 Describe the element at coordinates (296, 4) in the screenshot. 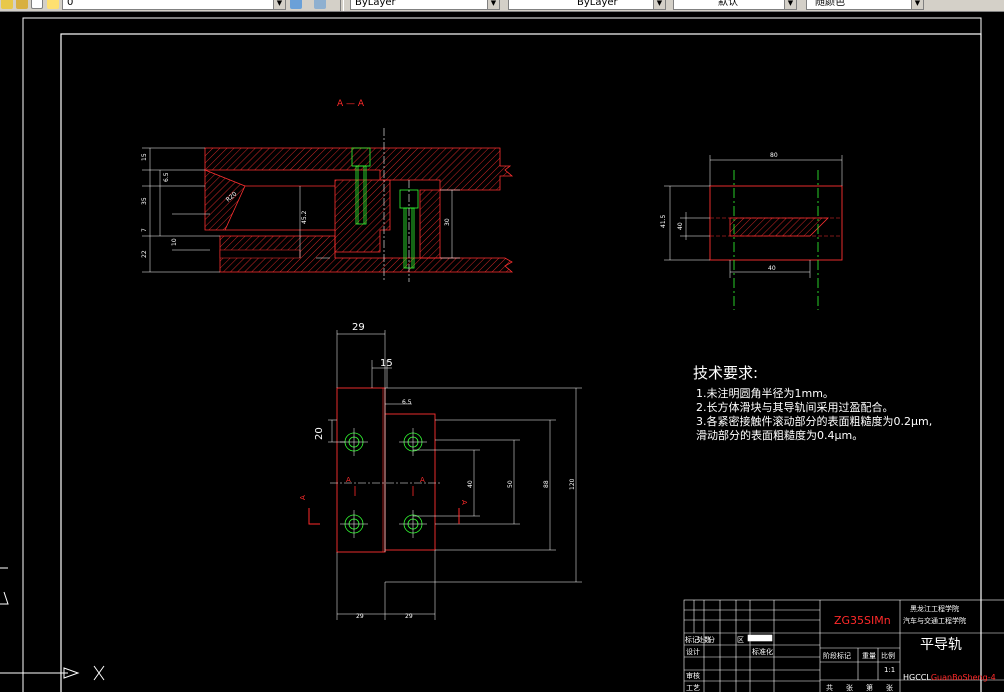

I see `make-layer-current-icon` at that location.